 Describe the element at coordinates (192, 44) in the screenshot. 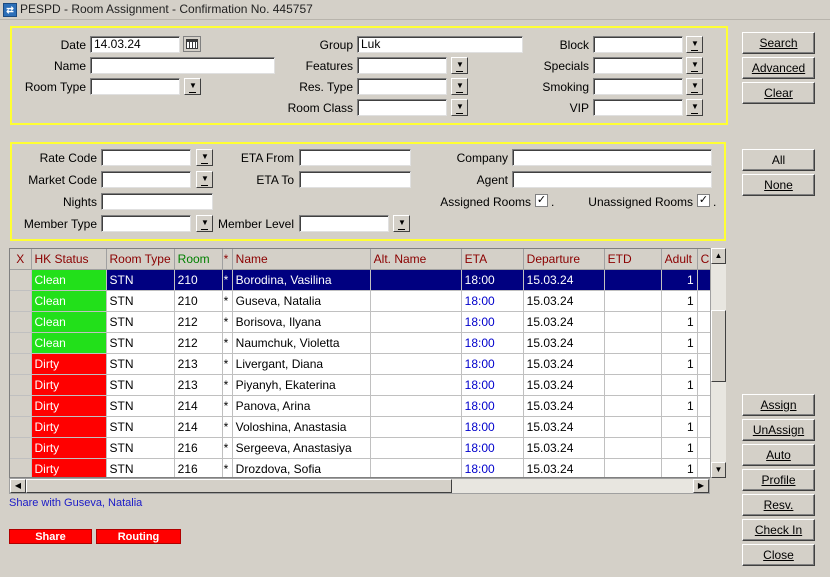

I see `calendar-icon` at that location.